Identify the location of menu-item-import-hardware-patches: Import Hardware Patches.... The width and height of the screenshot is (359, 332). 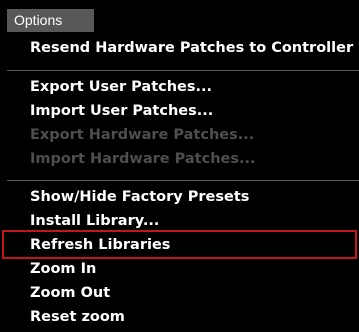
(143, 159).